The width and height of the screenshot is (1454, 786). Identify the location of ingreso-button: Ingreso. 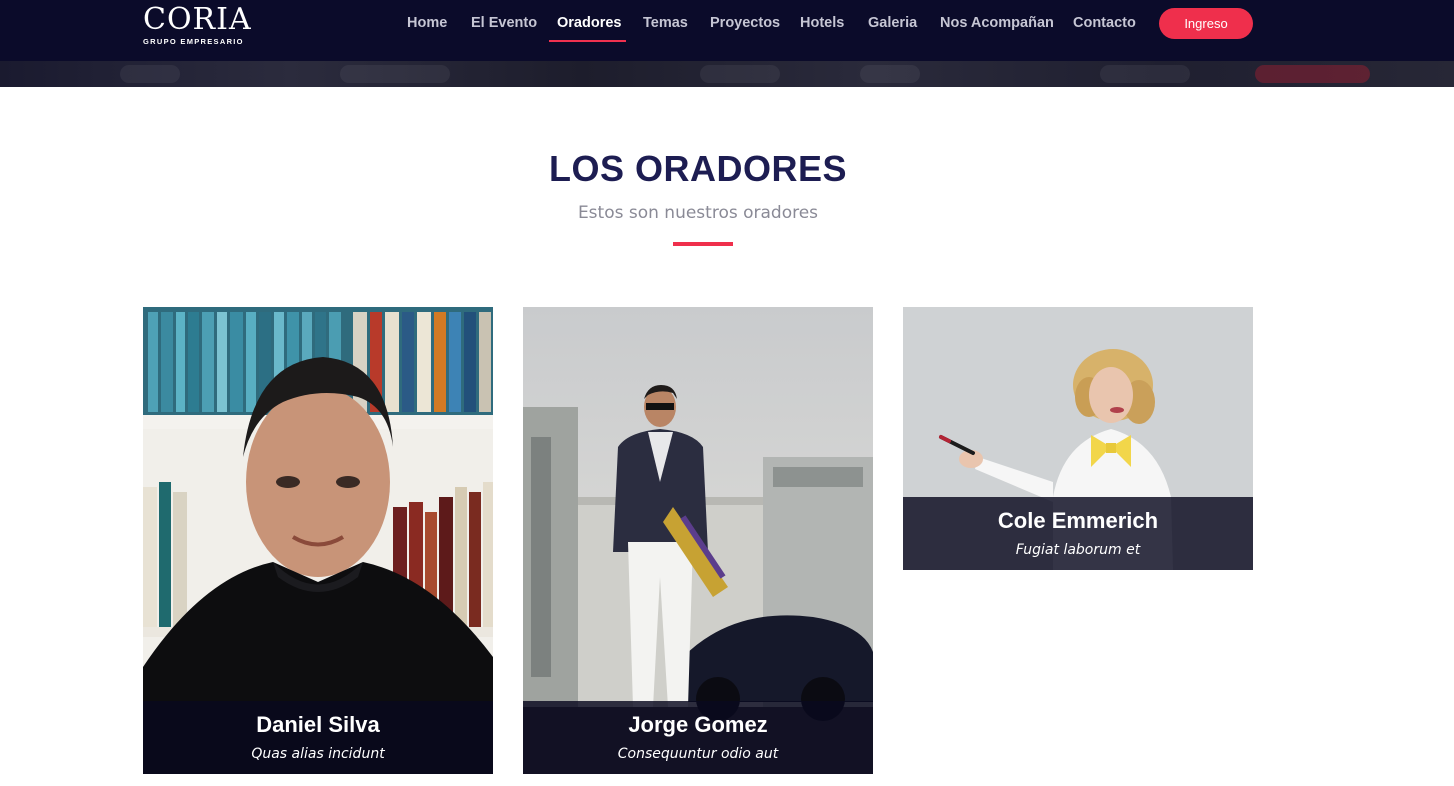
(1206, 23).